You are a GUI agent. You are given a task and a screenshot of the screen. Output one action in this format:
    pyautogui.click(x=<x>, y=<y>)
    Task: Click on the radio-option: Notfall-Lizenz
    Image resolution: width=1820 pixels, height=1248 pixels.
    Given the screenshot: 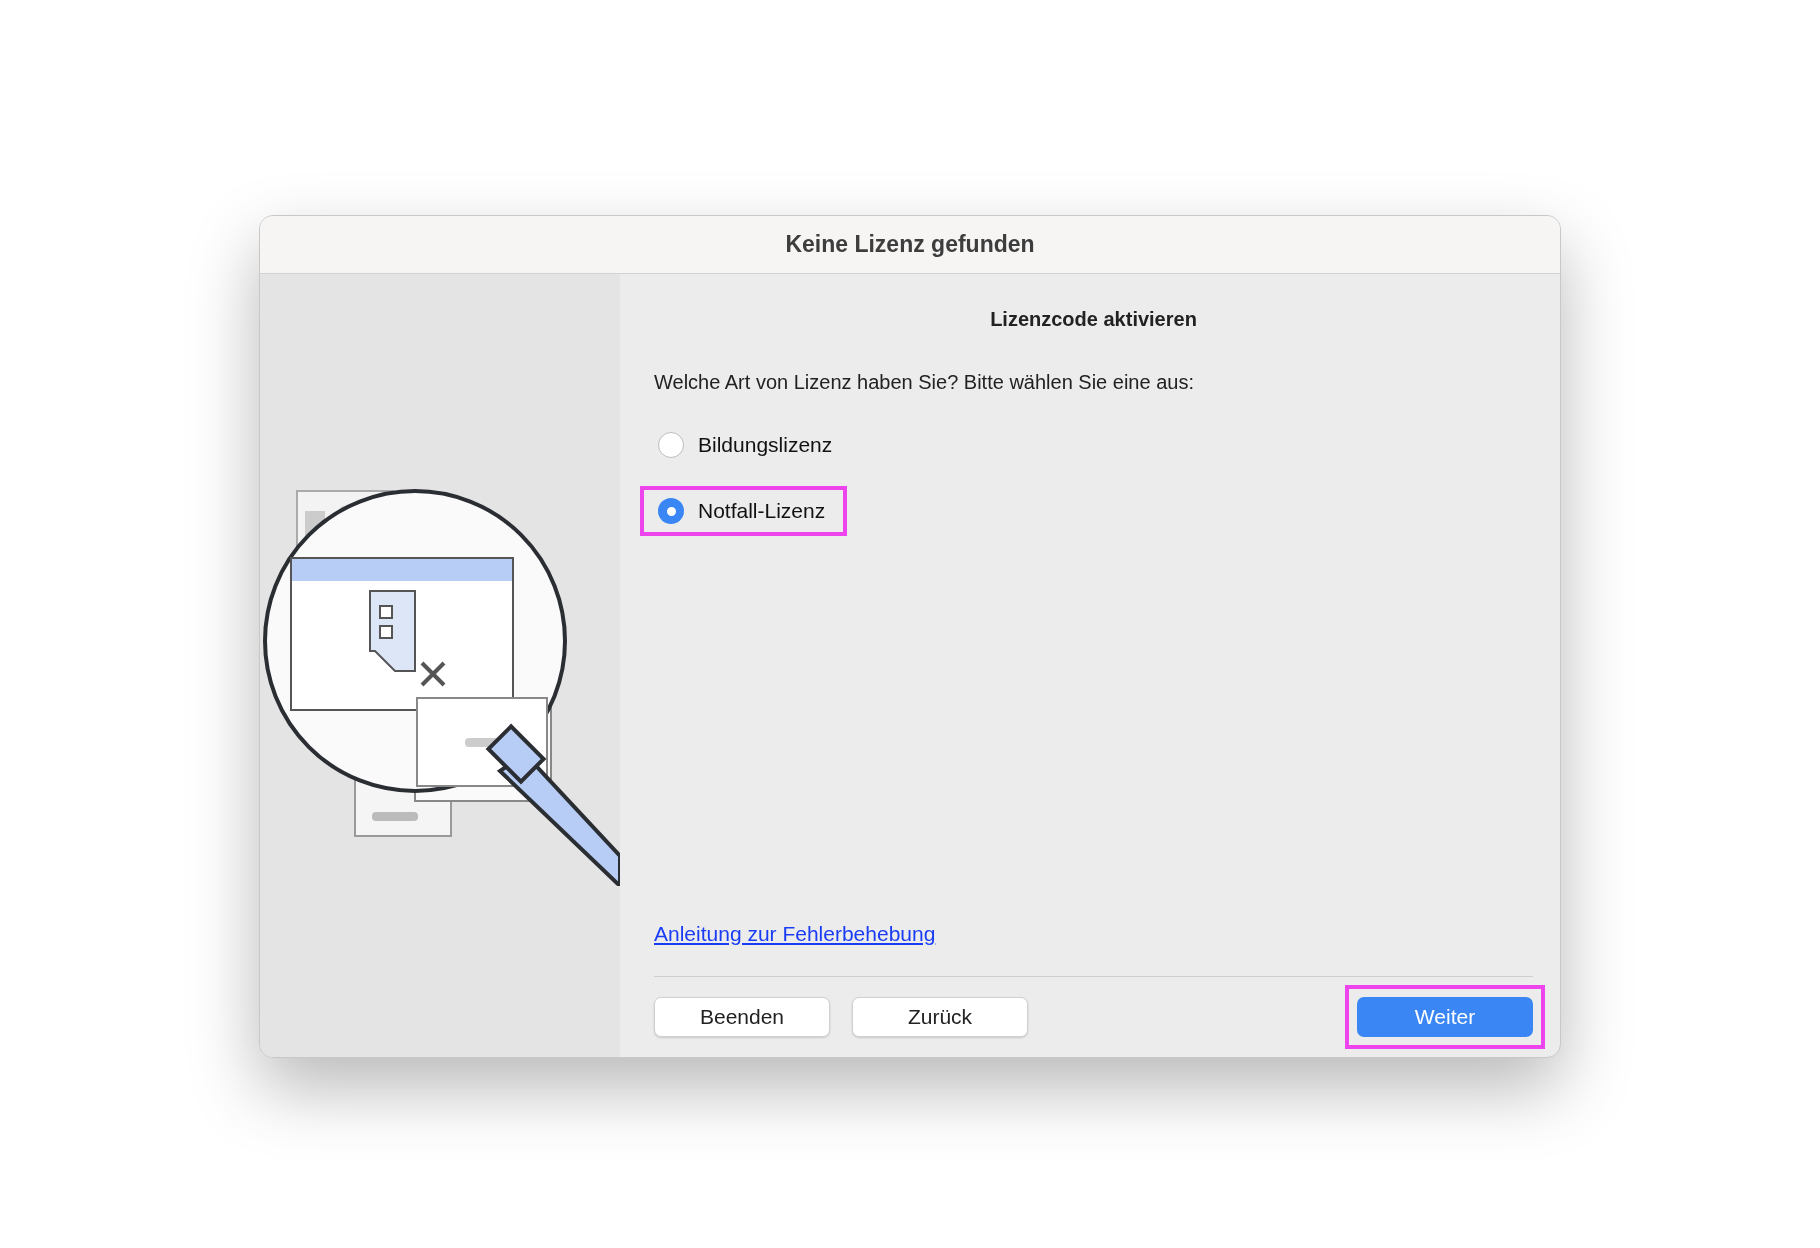 What is the action you would take?
    pyautogui.click(x=744, y=511)
    